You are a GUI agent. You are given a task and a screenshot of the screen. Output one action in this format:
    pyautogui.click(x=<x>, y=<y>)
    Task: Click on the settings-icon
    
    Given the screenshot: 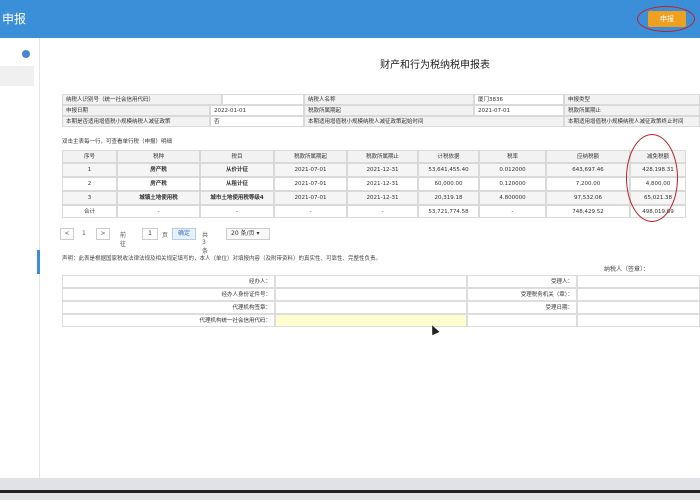 What is the action you would take?
    pyautogui.click(x=26, y=54)
    